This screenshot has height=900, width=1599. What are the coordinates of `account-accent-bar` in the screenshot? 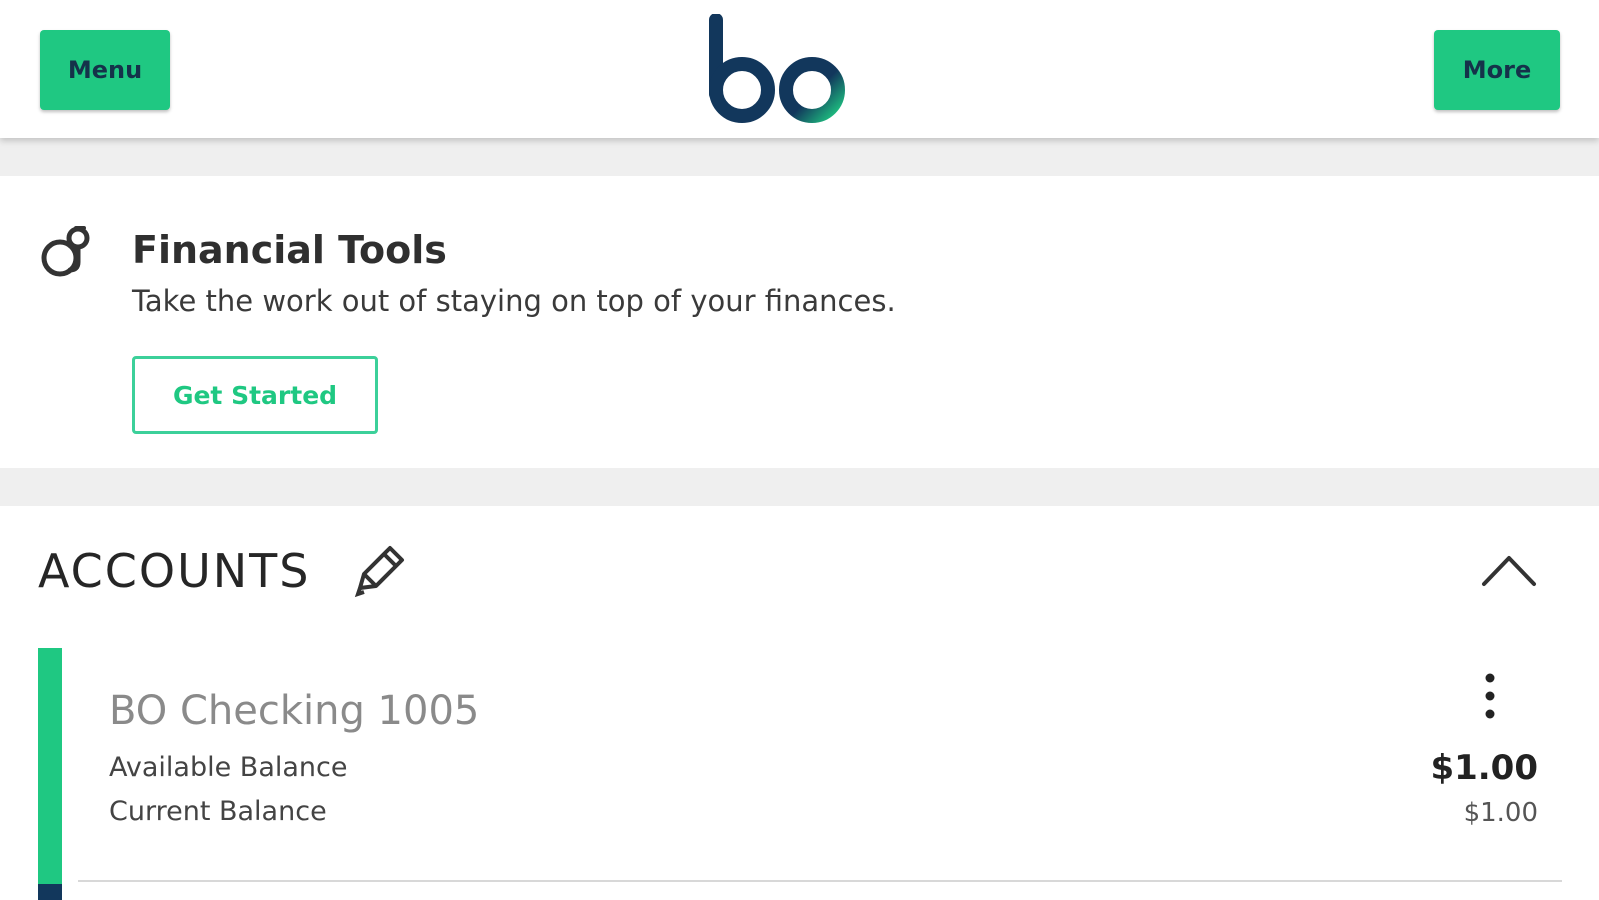 It's located at (50, 766).